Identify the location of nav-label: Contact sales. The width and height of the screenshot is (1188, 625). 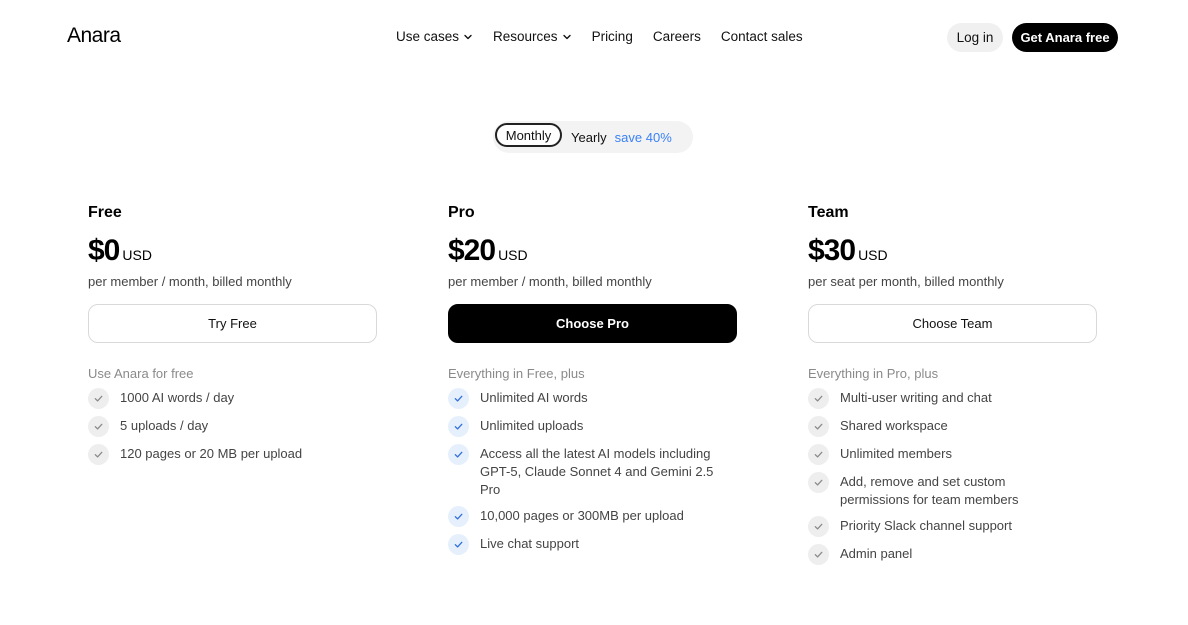
(761, 36).